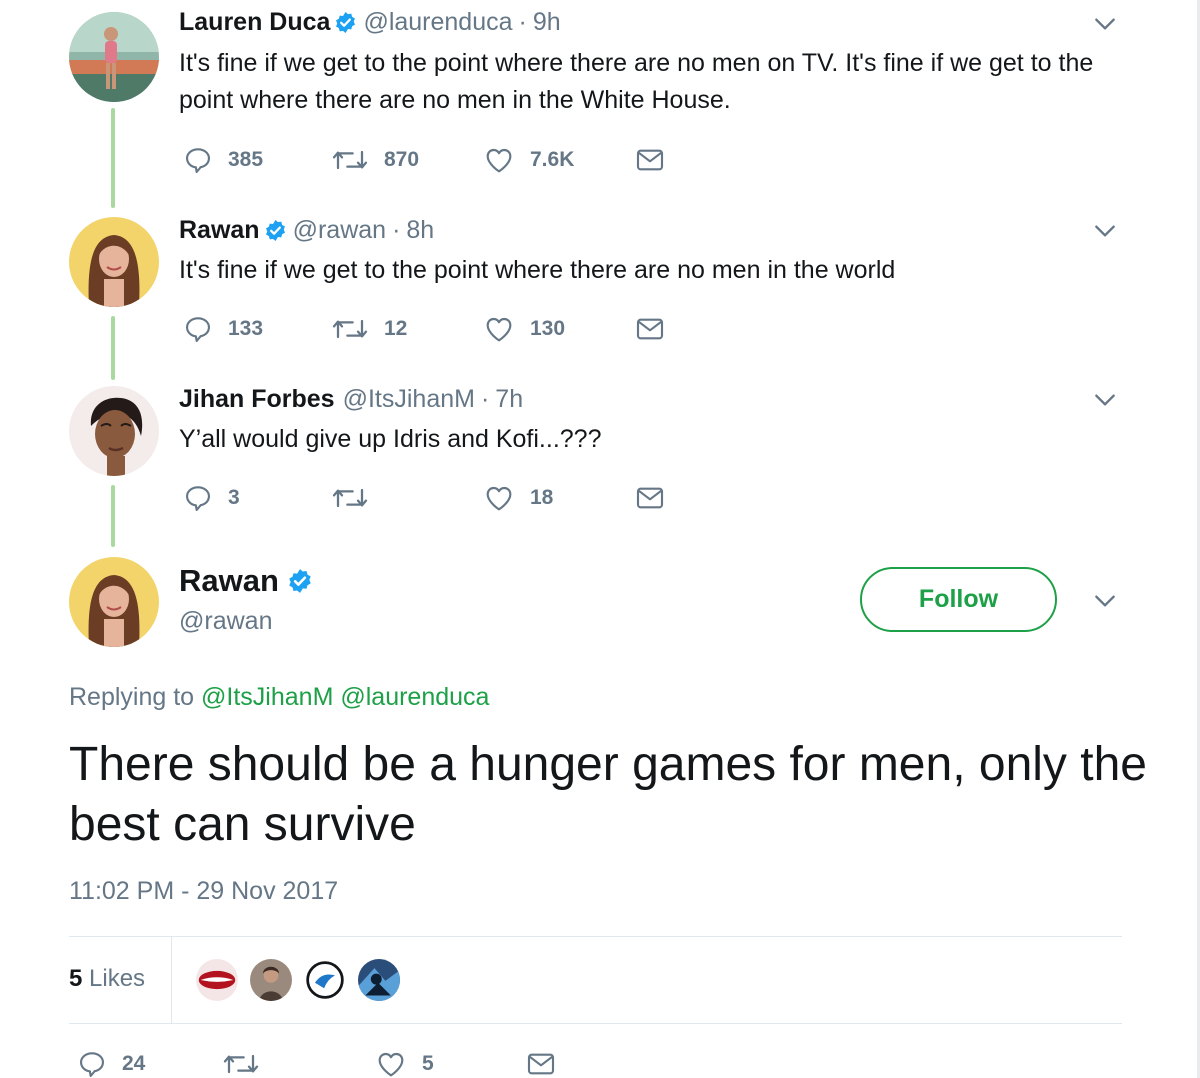 This screenshot has width=1200, height=1078. I want to click on tweet-actions: 133 12 130, so click(442, 329).